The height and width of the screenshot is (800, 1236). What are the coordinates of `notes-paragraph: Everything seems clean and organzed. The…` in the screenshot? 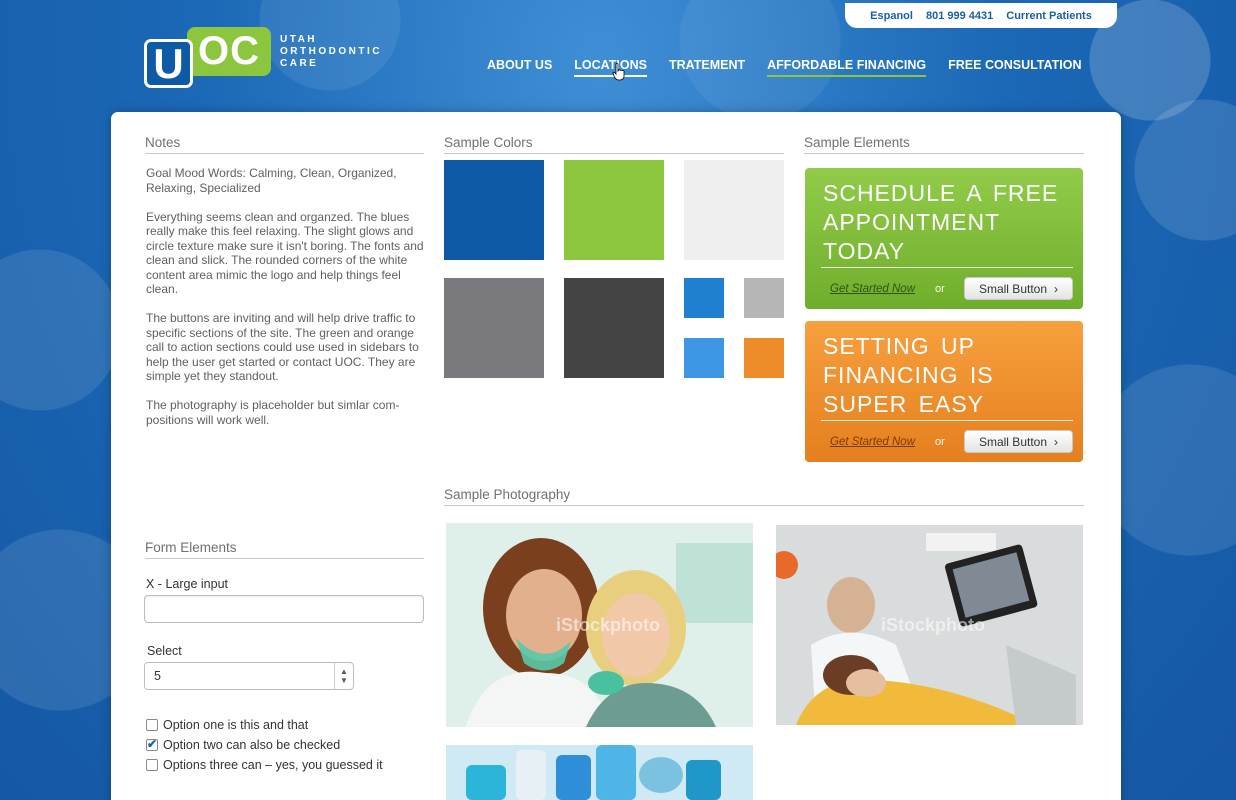 It's located at (285, 253).